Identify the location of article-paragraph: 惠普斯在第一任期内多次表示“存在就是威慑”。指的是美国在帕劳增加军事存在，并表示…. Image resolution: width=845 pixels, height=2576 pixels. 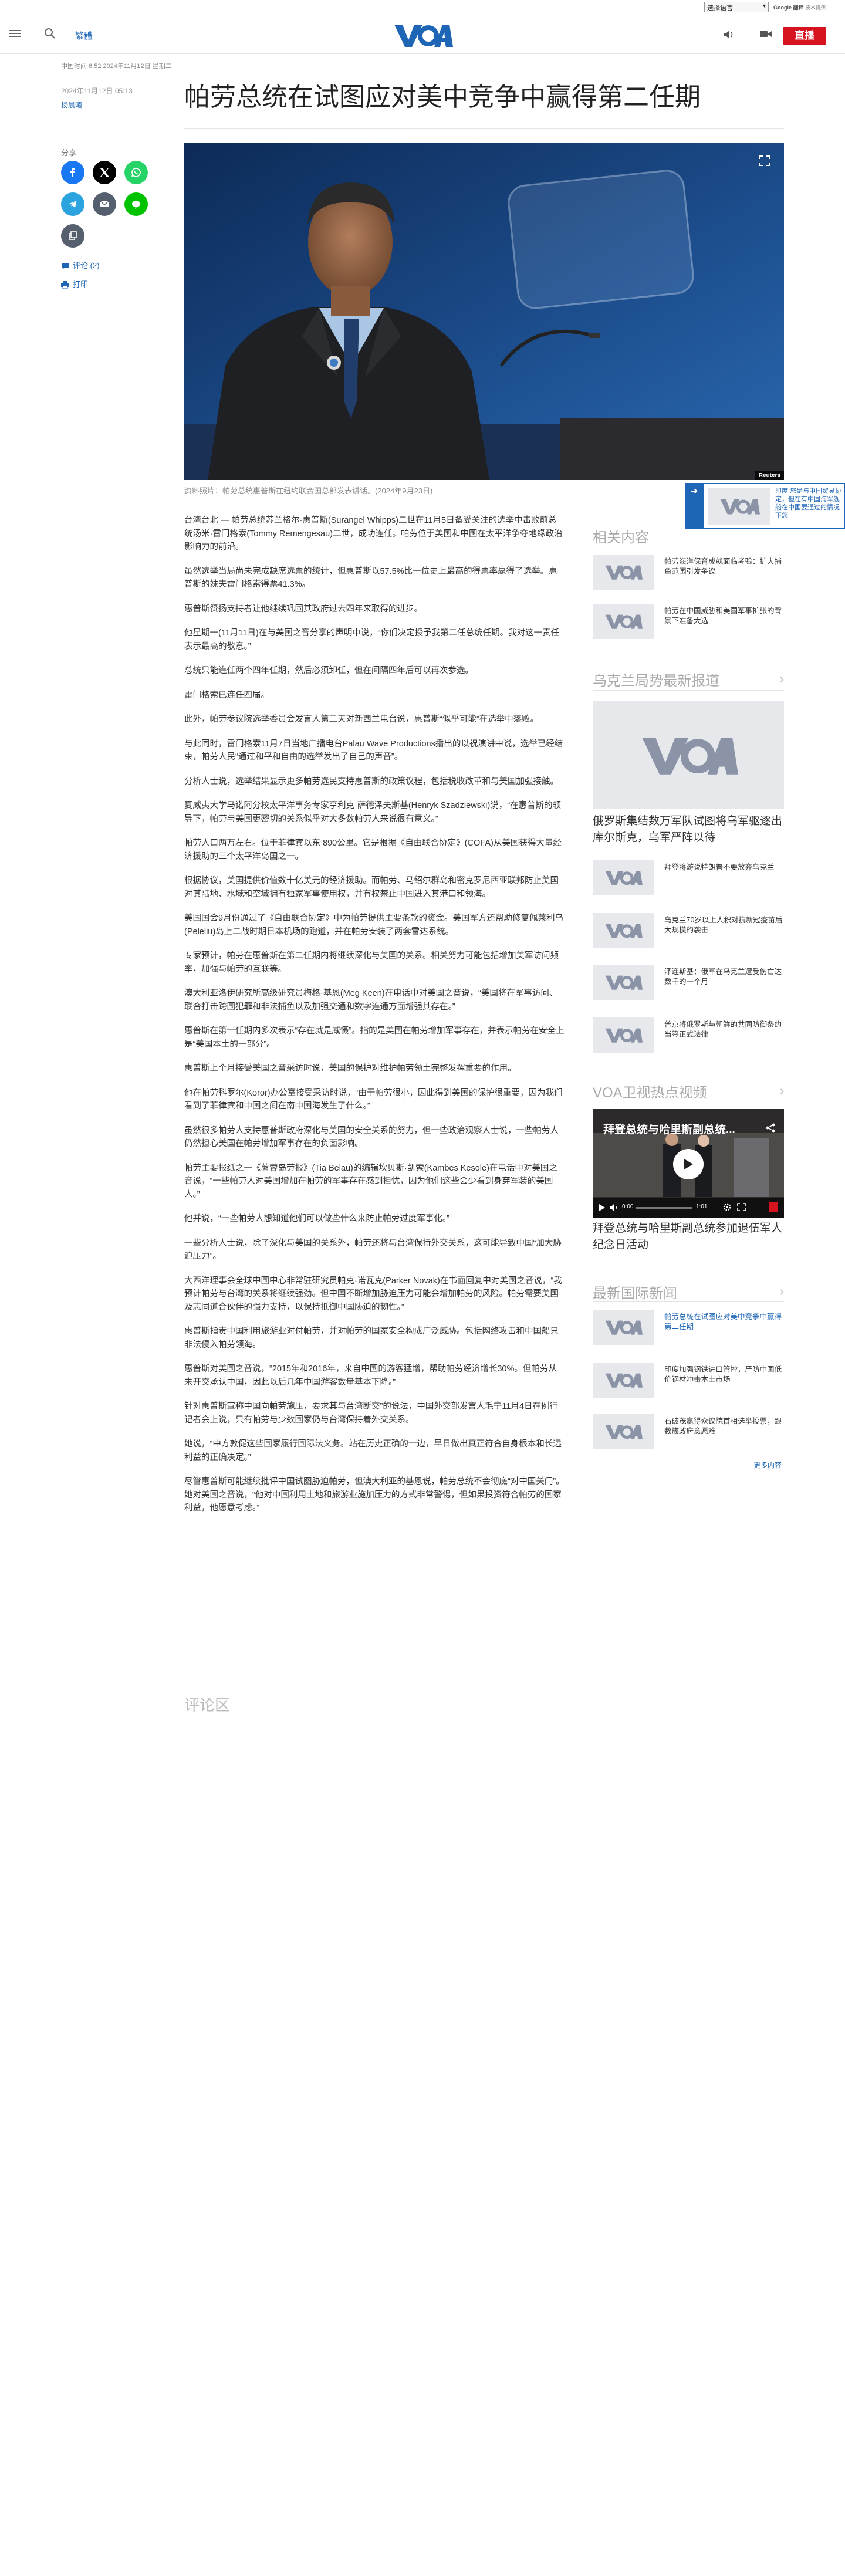
(375, 1037).